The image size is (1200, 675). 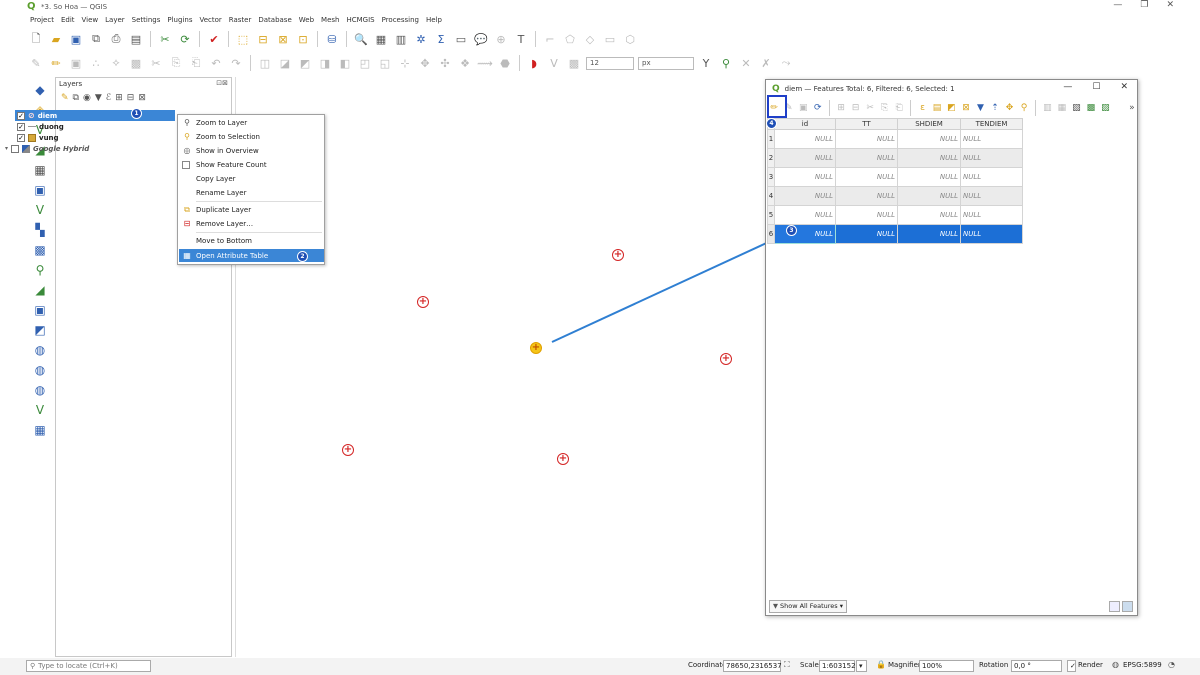 What do you see at coordinates (1036, 666) in the screenshot?
I see `rotation-field: 0,0 °` at bounding box center [1036, 666].